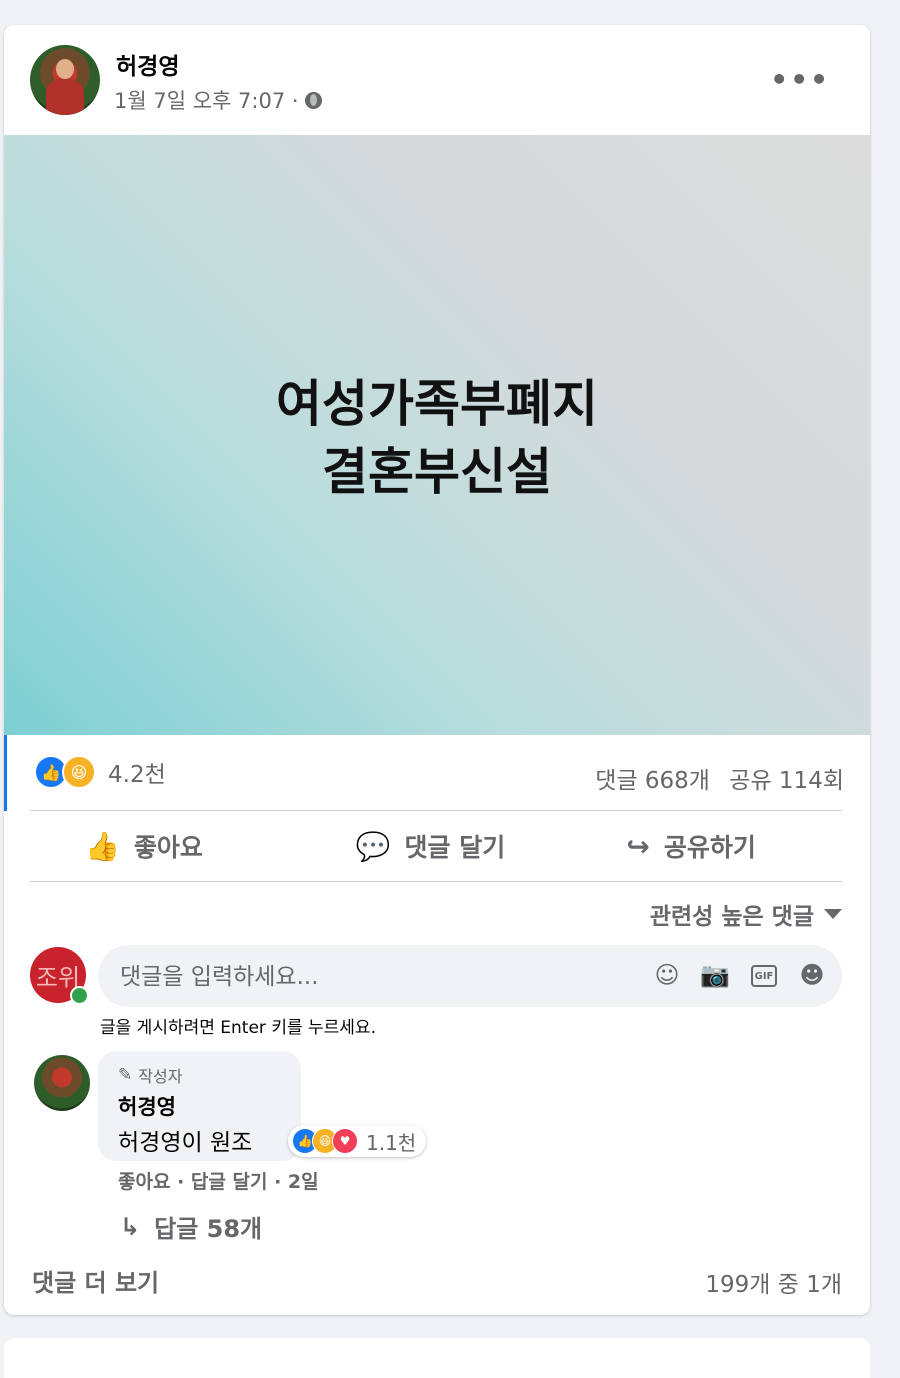  Describe the element at coordinates (206, 100) in the screenshot. I see `post-timestamp: 1월 7일 오후 7:07 ·` at that location.